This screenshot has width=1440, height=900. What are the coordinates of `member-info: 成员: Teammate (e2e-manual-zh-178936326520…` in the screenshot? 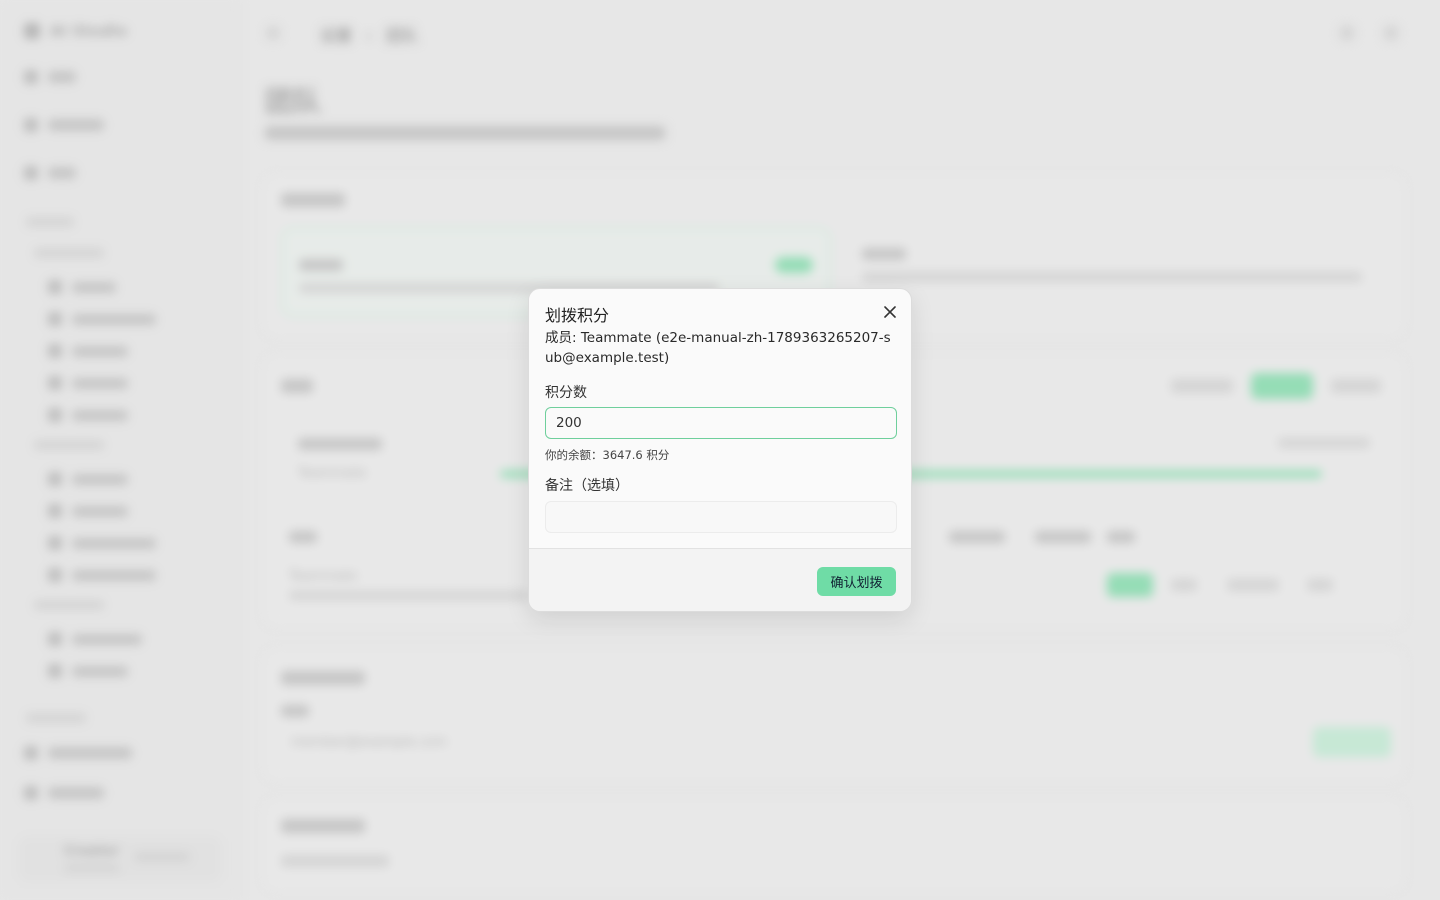 It's located at (718, 348).